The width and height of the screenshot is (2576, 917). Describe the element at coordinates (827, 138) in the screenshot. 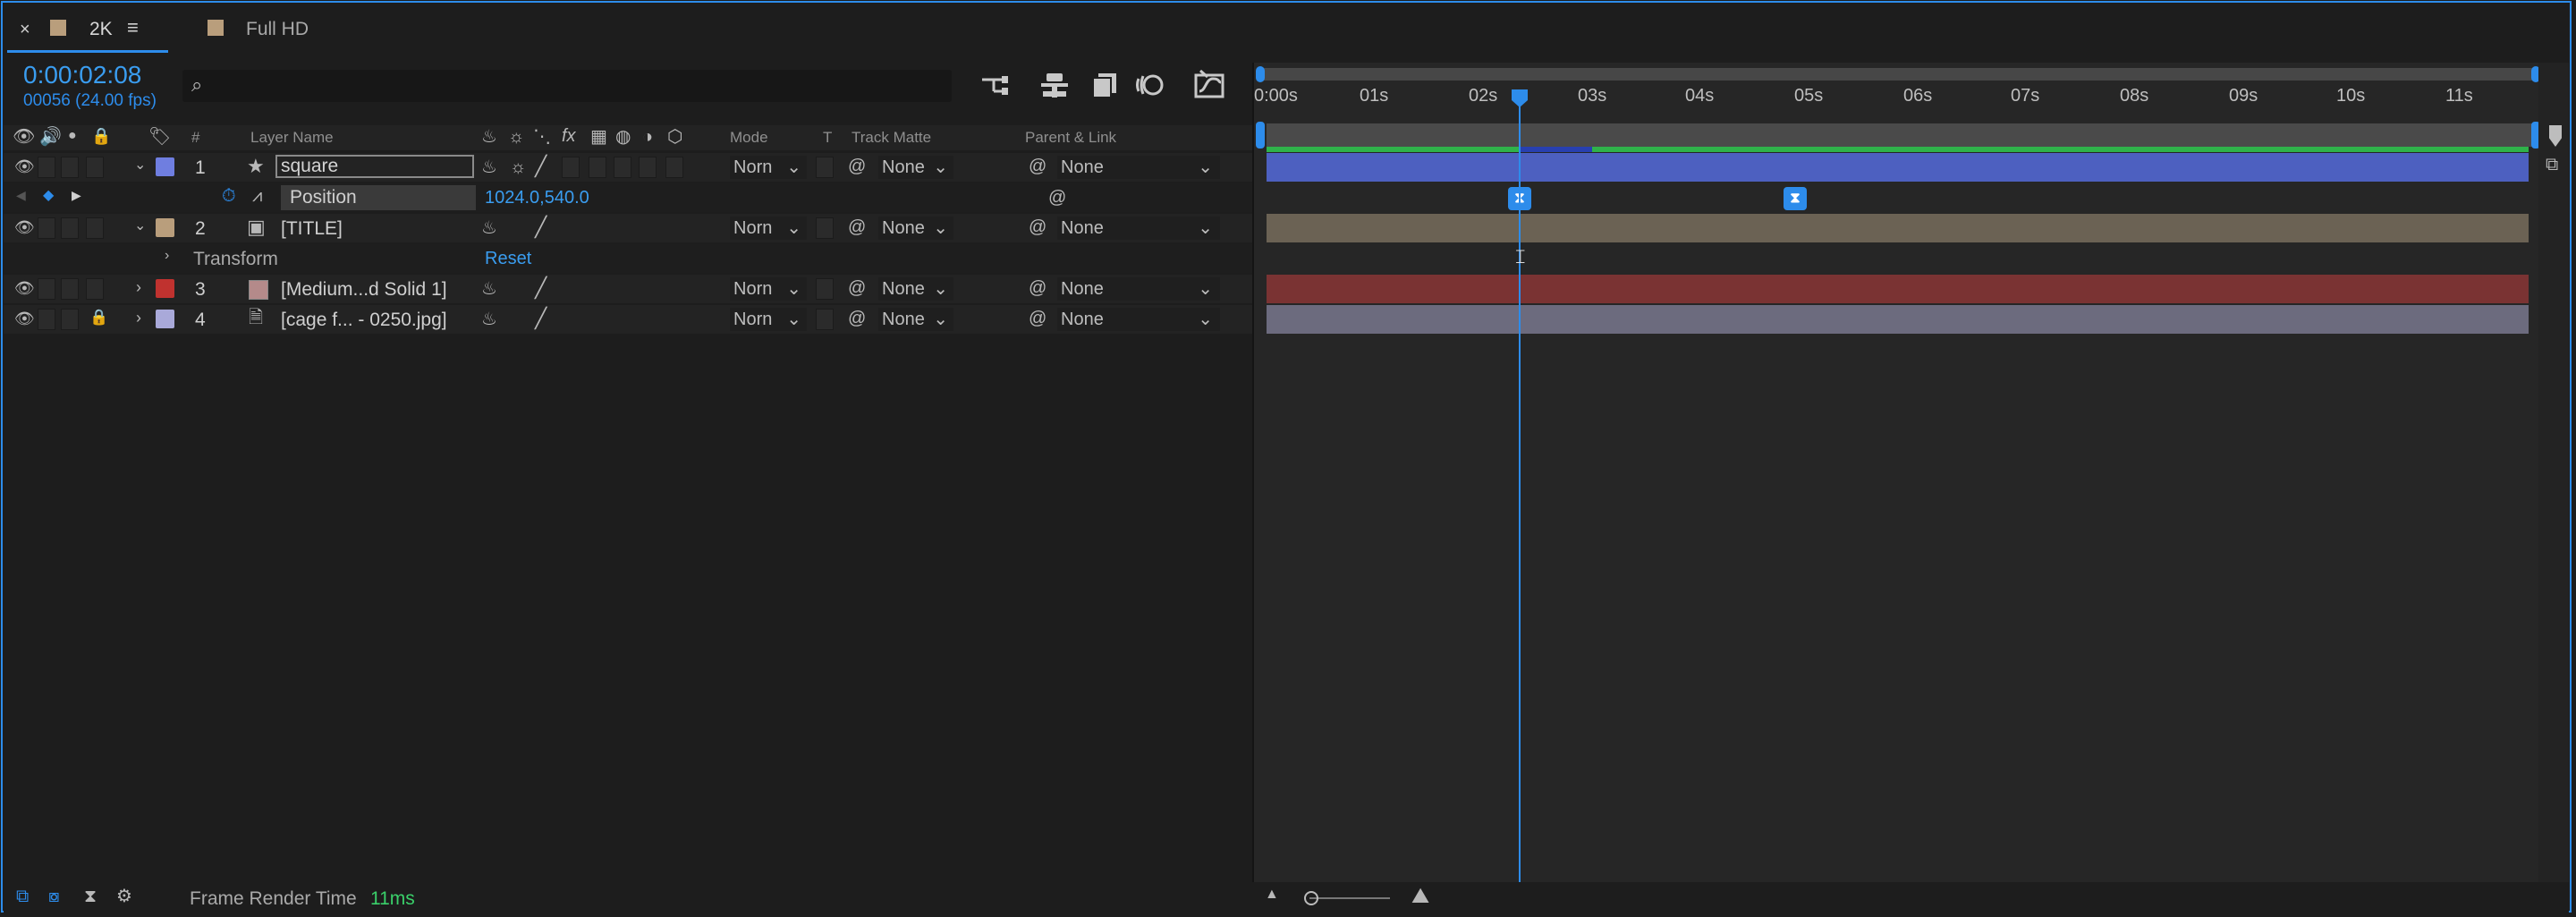

I see `column-t: T` at that location.